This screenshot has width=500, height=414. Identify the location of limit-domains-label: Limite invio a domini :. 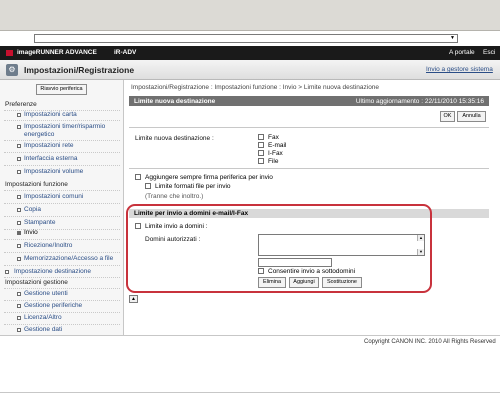
(176, 226).